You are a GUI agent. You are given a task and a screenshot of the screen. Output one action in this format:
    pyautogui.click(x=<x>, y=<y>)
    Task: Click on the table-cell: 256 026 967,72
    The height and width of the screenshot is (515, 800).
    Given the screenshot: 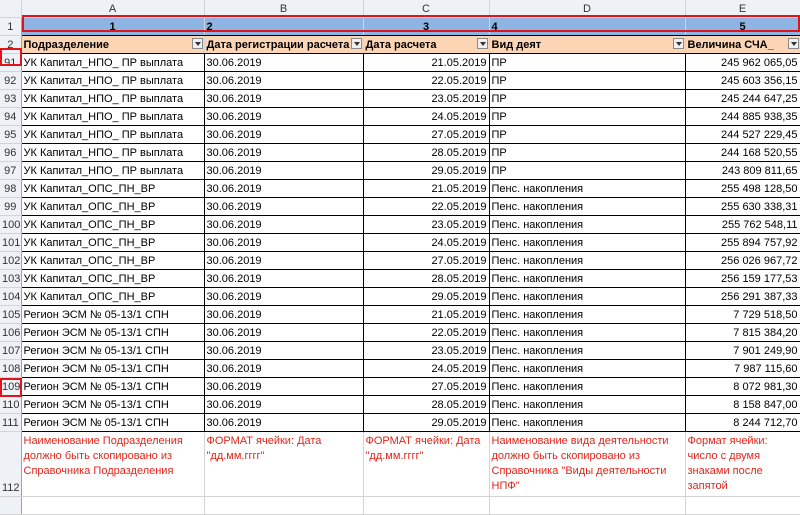 What is the action you would take?
    pyautogui.click(x=742, y=260)
    